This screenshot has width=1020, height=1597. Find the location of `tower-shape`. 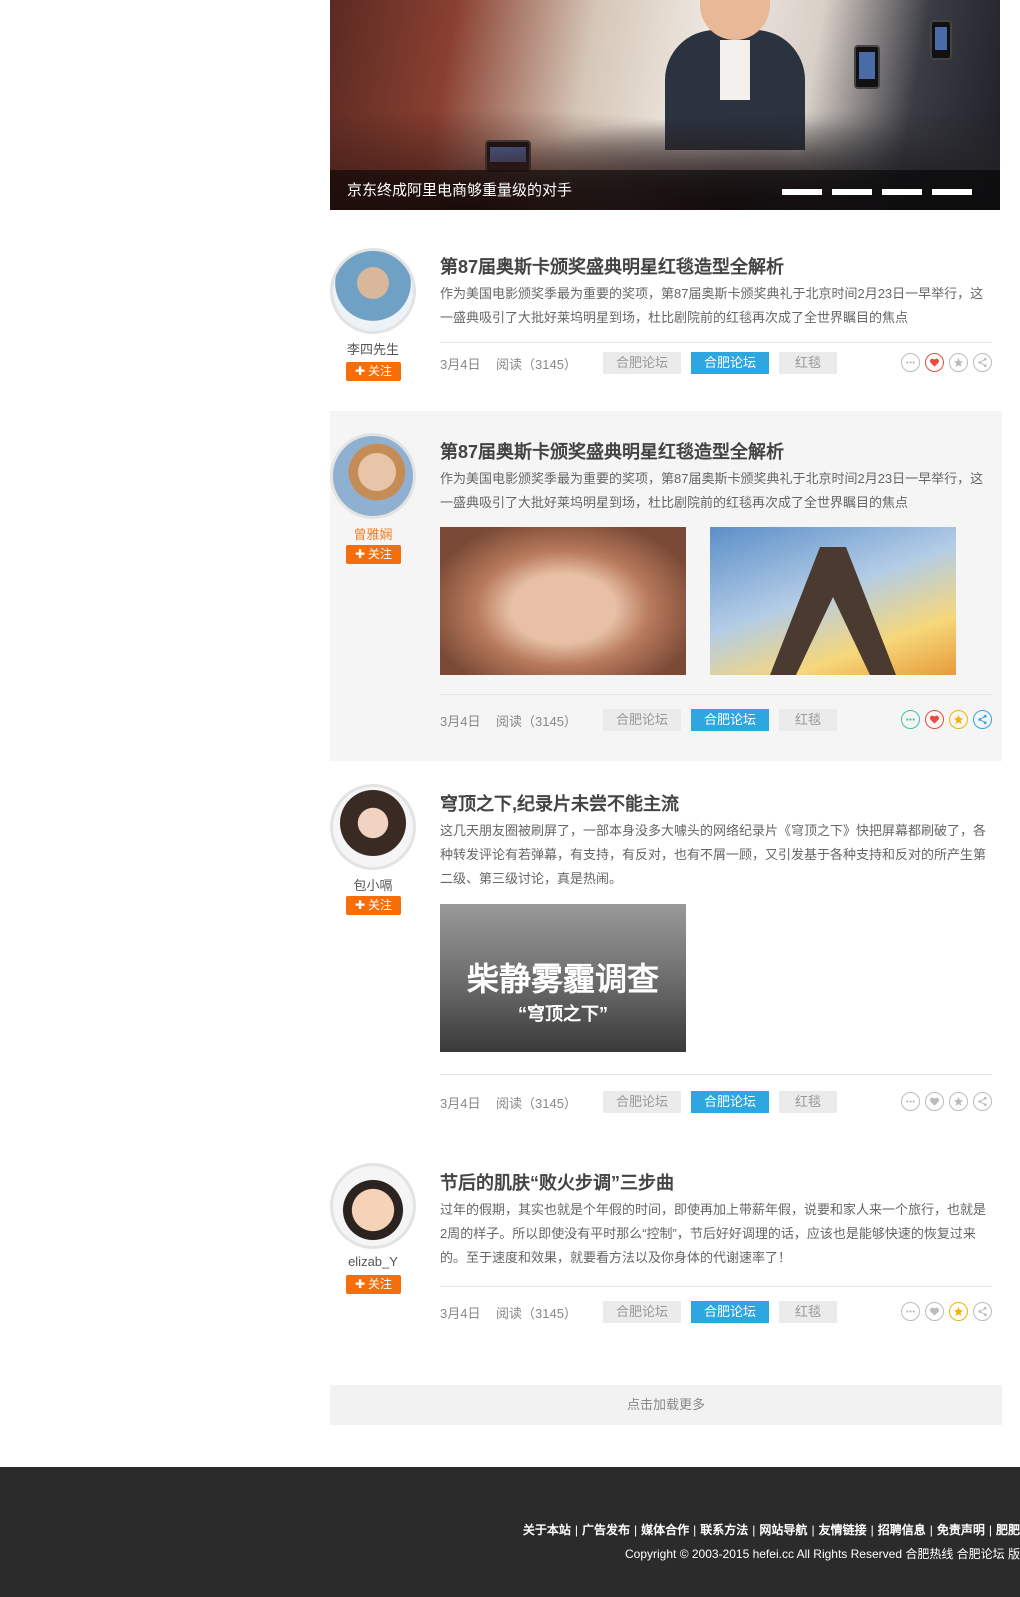

tower-shape is located at coordinates (833, 611).